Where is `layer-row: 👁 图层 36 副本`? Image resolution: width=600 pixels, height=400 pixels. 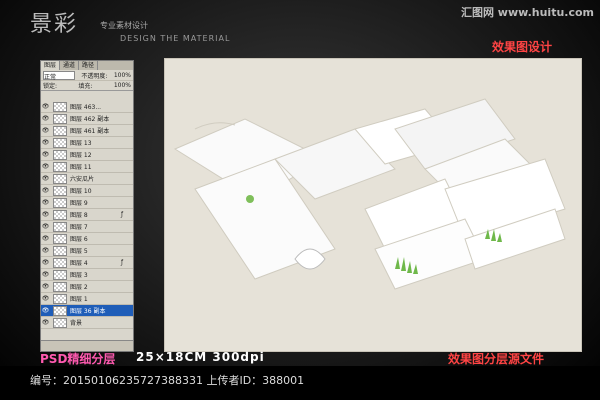 layer-row: 👁 图层 36 副本 is located at coordinates (87, 311).